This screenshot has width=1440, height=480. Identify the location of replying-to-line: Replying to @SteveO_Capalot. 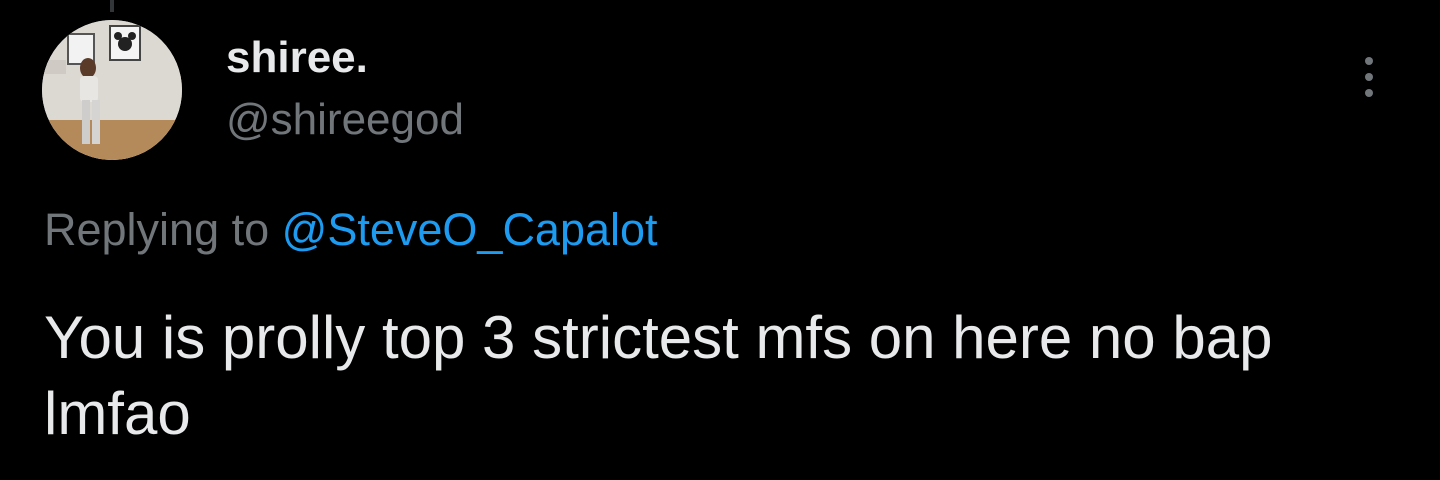
(351, 230).